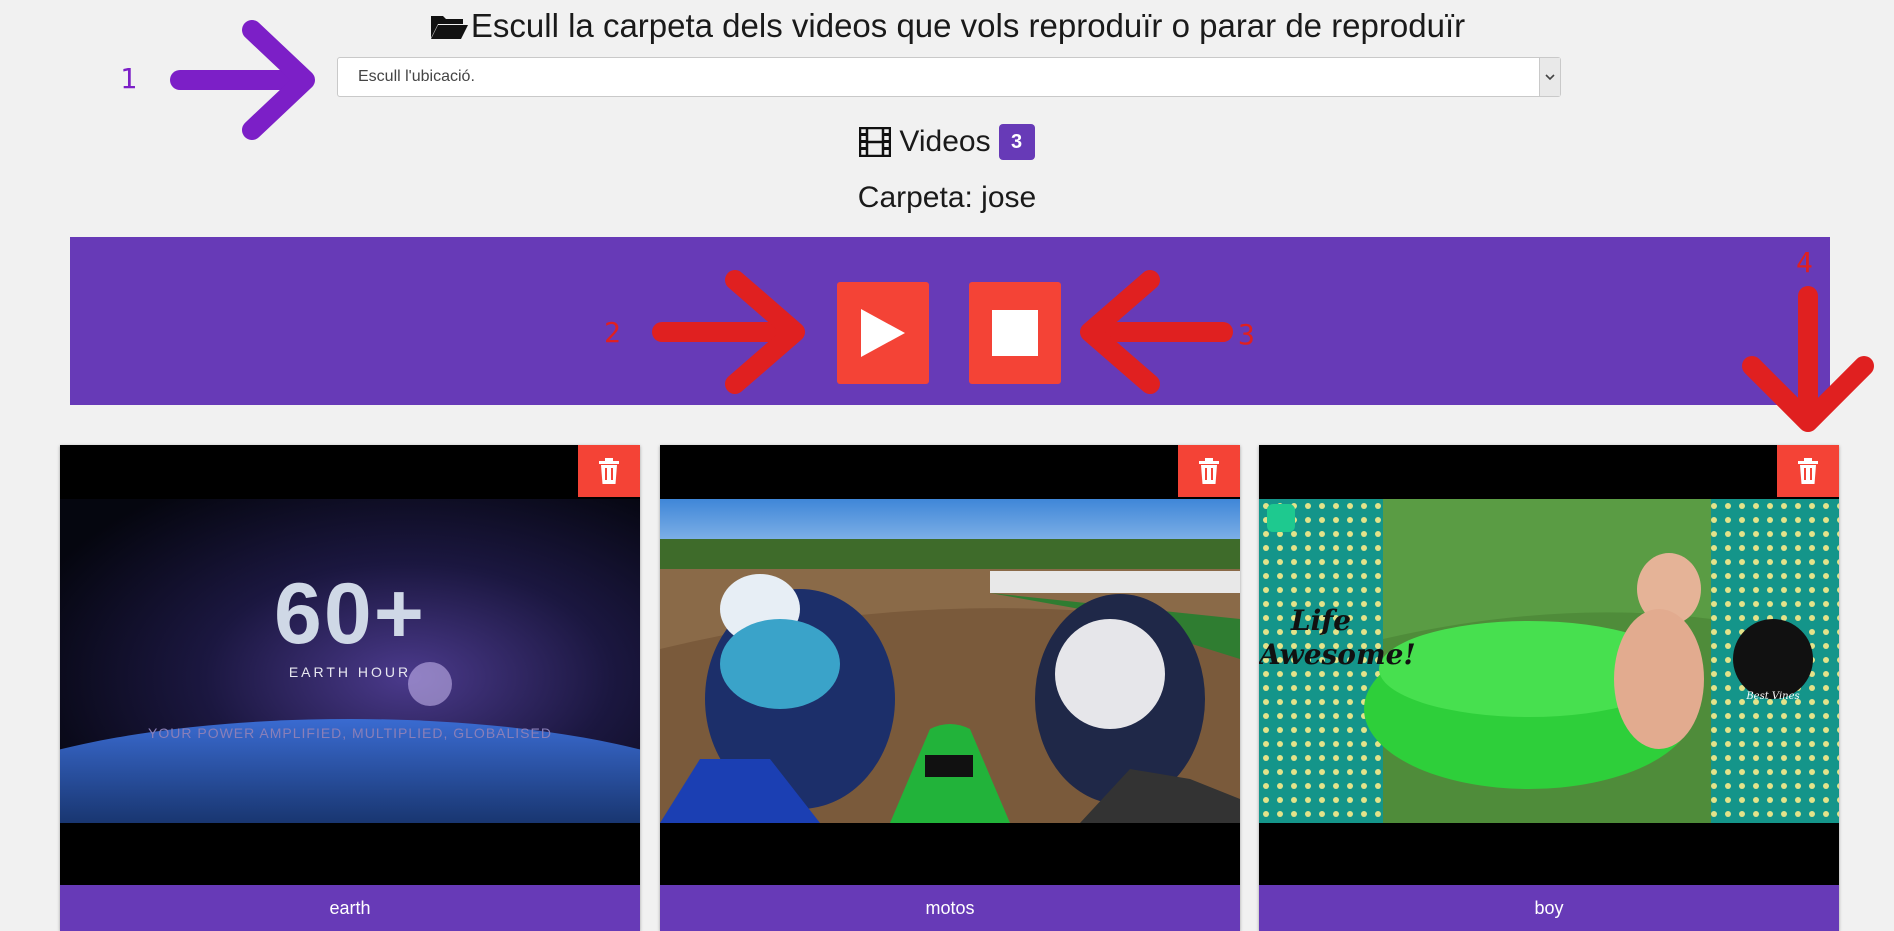  Describe the element at coordinates (1246, 334) in the screenshot. I see `annotation-number-3: 3` at that location.